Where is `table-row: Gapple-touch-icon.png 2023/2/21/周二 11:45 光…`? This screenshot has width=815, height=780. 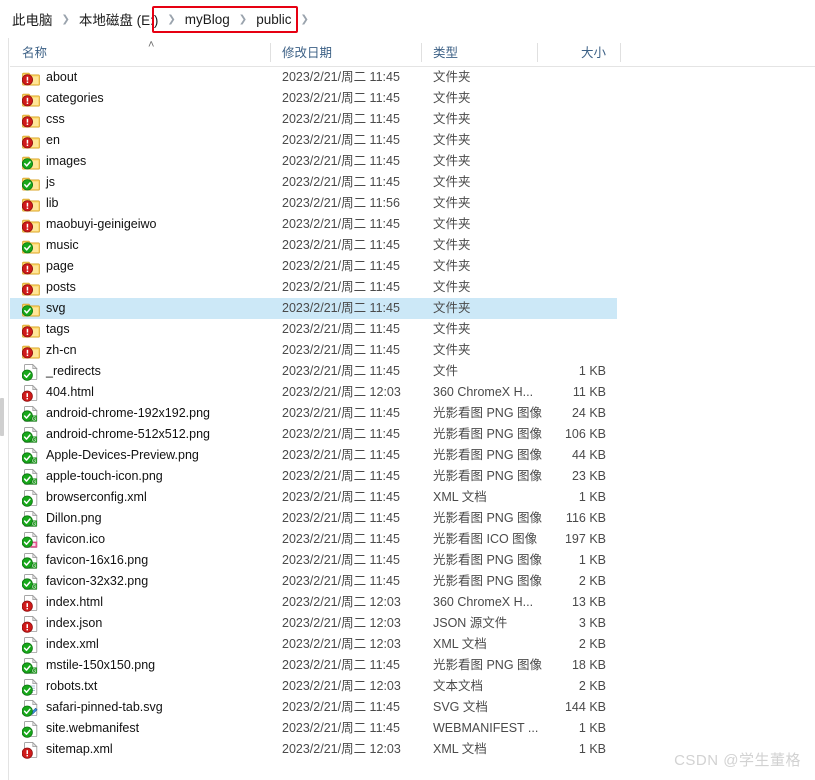 table-row: Gapple-touch-icon.png 2023/2/21/周二 11:45 光… is located at coordinates (313, 476).